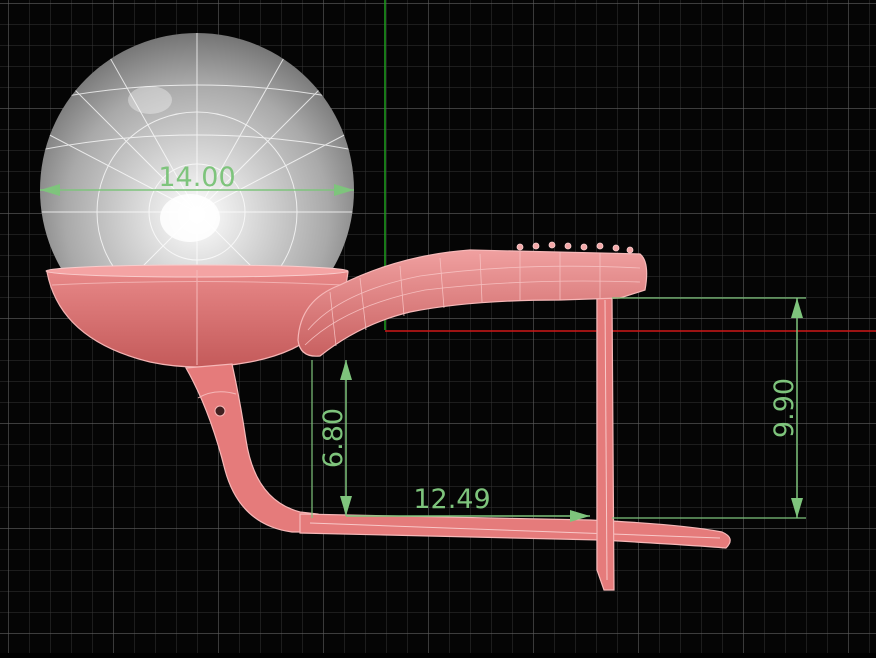 This screenshot has width=876, height=658. I want to click on dimension-pearl-diameter-label: 14.00, so click(196, 177).